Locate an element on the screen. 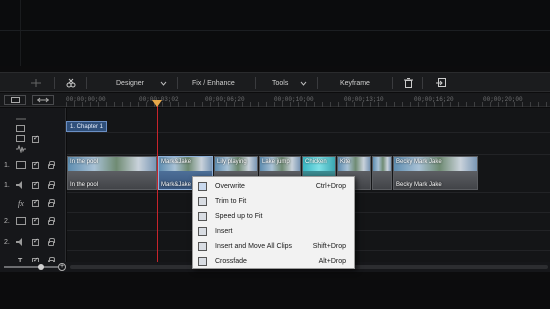  menu-item-label: Insert and Move All Clips is located at coordinates (254, 246).